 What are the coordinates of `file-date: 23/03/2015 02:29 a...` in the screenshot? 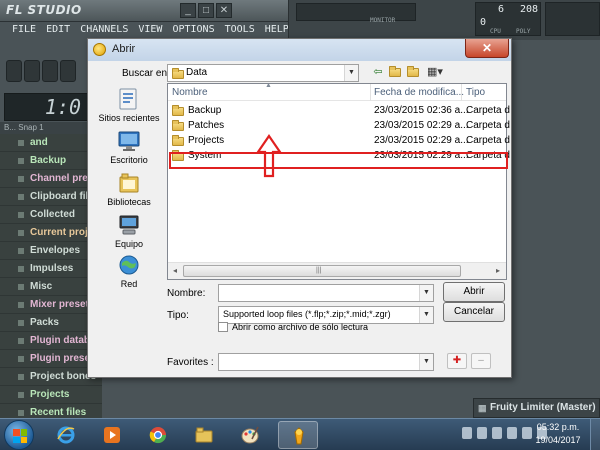 It's located at (421, 140).